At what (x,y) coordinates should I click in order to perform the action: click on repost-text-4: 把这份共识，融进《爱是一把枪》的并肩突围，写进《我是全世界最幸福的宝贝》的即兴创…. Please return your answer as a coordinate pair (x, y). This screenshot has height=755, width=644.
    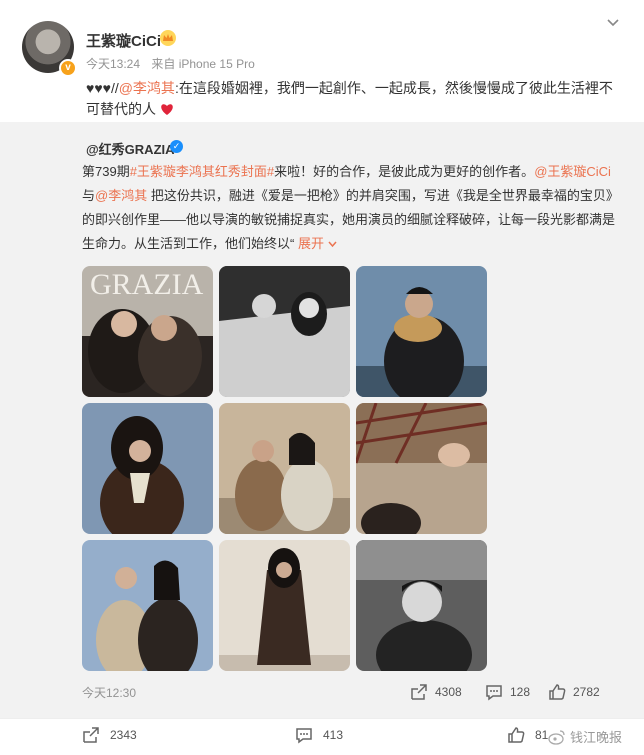
    Looking at the image, I should click on (349, 219).